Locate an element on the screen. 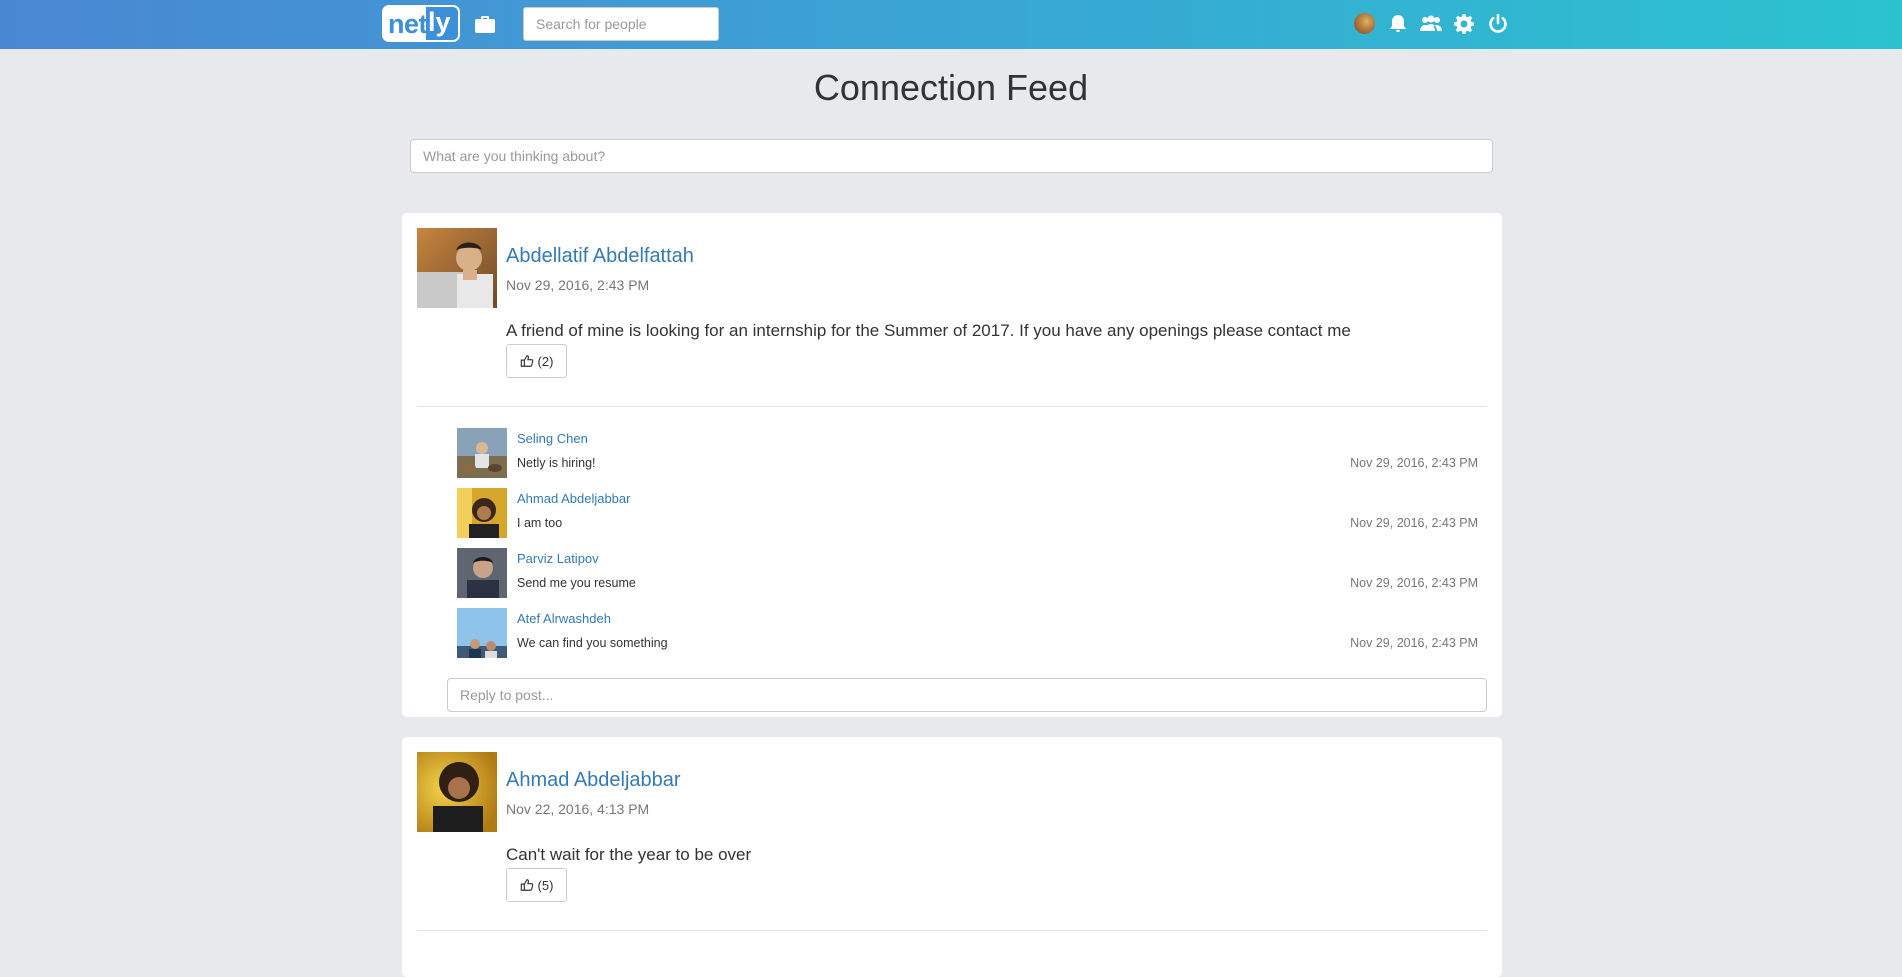  reply-input is located at coordinates (967, 695).